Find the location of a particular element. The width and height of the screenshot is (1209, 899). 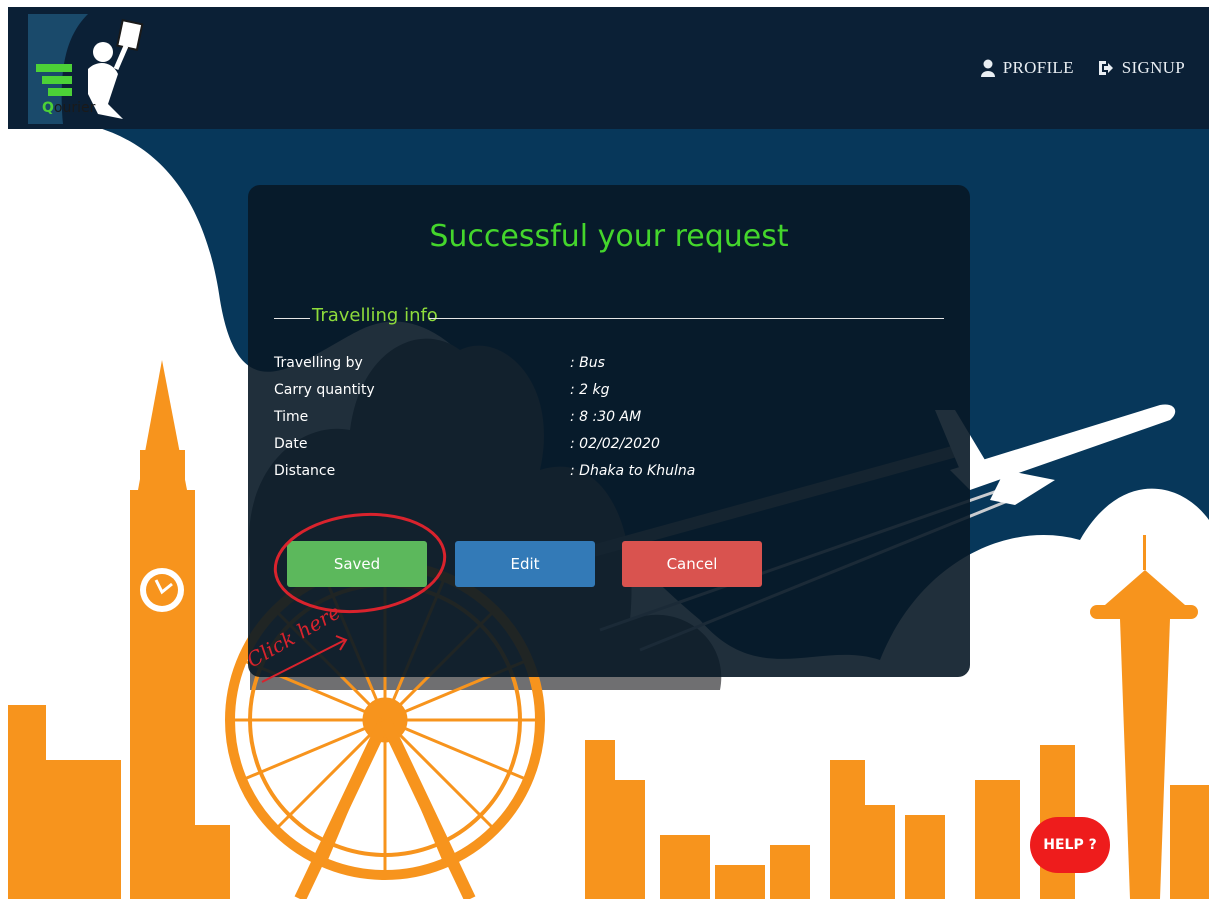

profile-link: PROFILE is located at coordinates (1027, 68).